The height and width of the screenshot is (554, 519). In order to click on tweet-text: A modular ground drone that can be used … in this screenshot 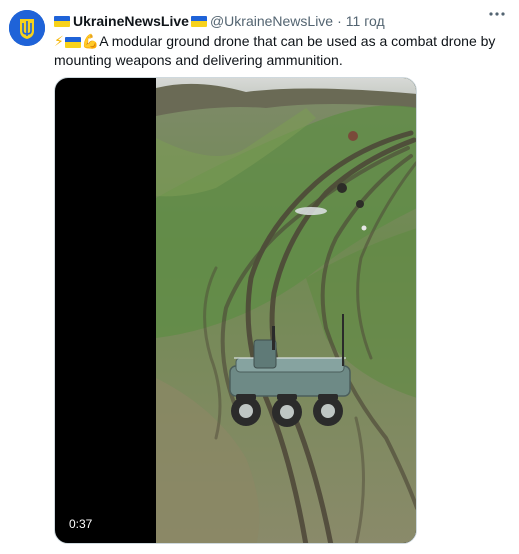, I will do `click(275, 50)`.